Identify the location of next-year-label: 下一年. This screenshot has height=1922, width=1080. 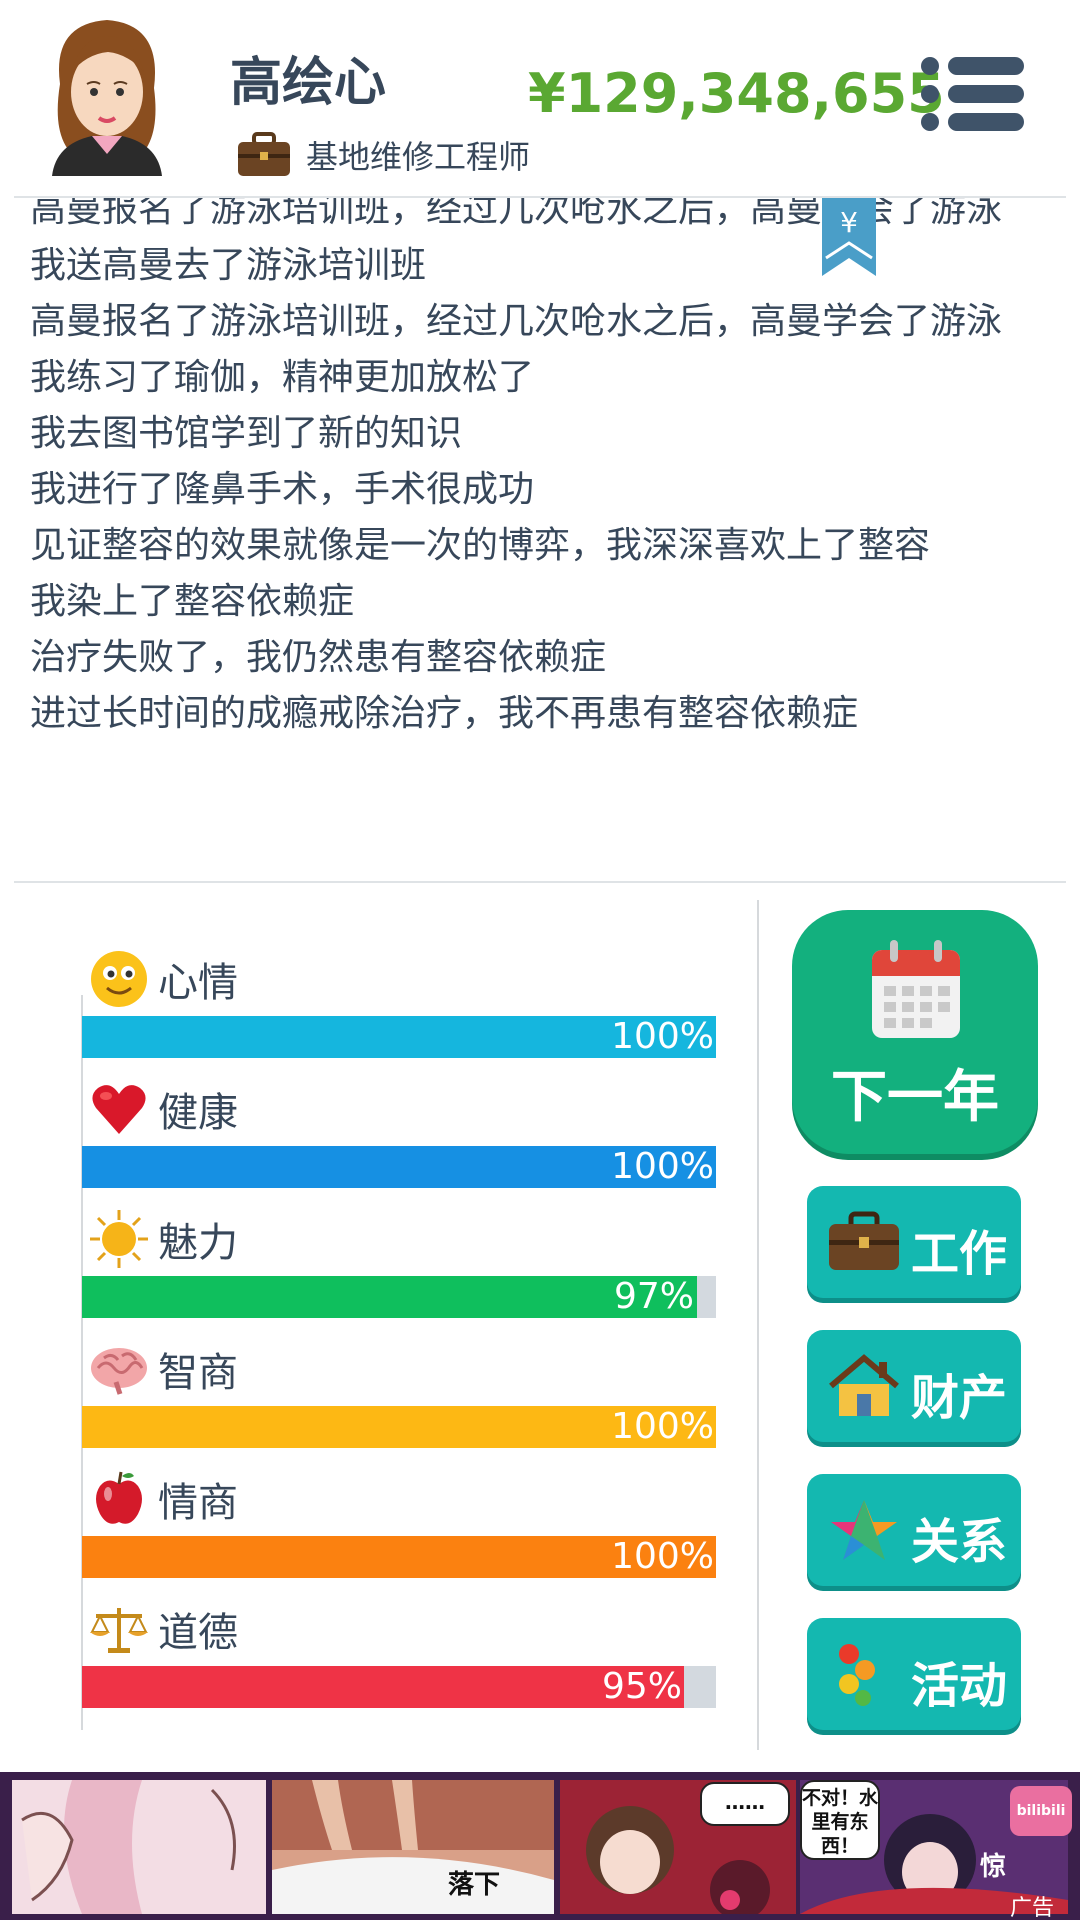
(915, 1097).